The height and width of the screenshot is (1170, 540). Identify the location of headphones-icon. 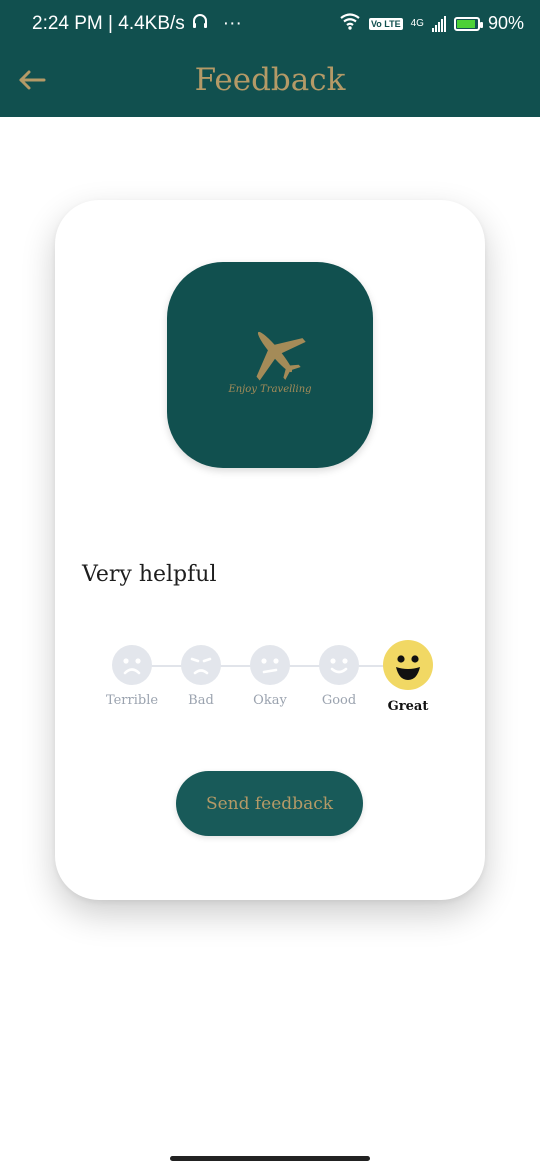
(200, 24).